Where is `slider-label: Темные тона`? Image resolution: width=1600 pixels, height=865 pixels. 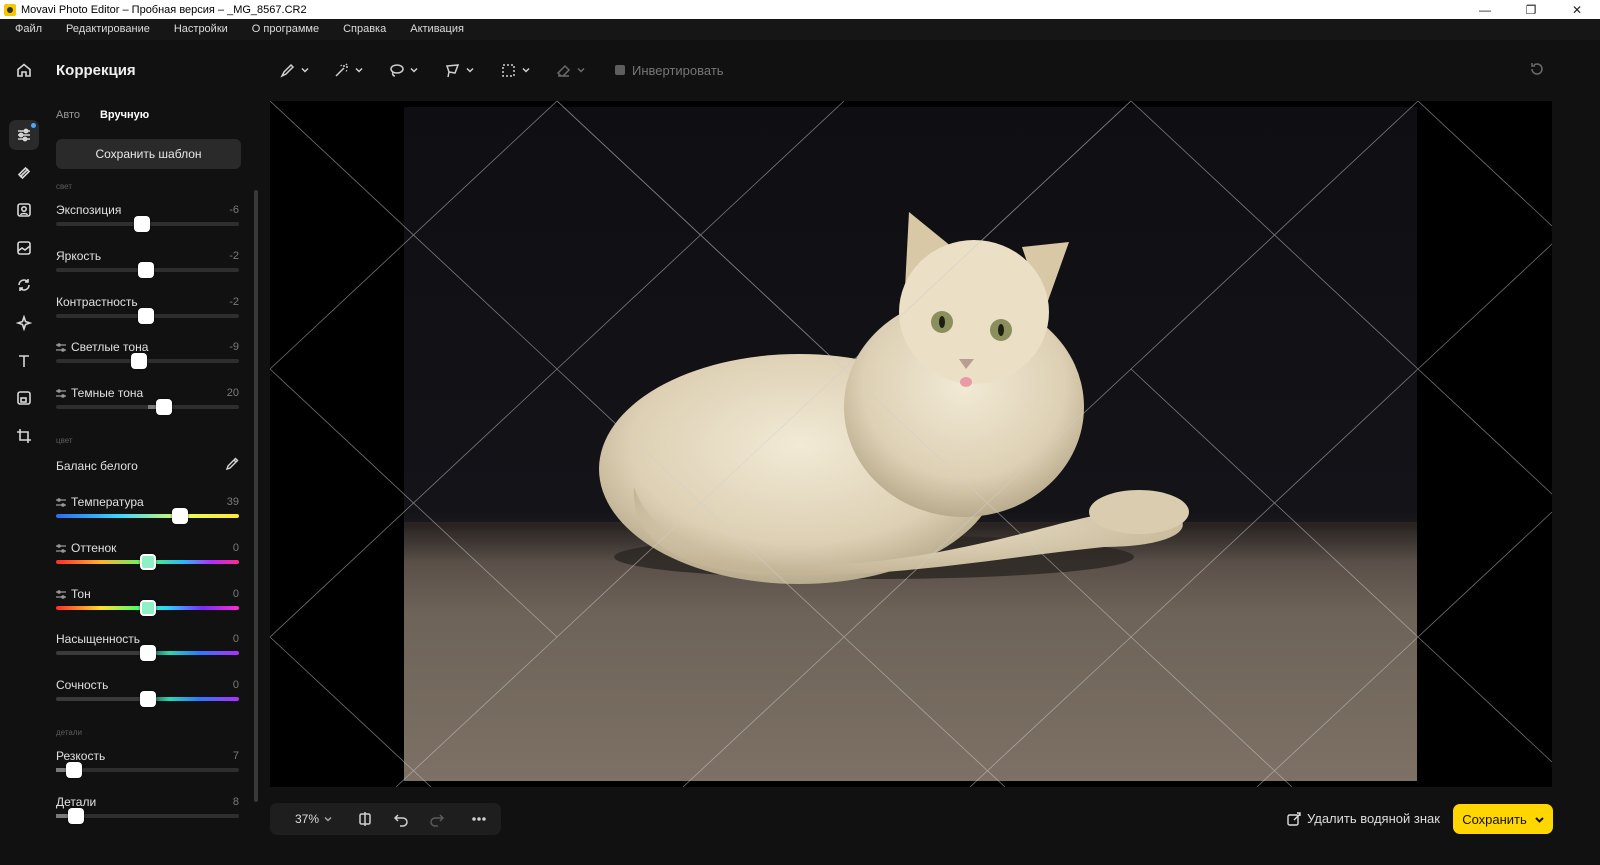 slider-label: Темные тона is located at coordinates (99, 393).